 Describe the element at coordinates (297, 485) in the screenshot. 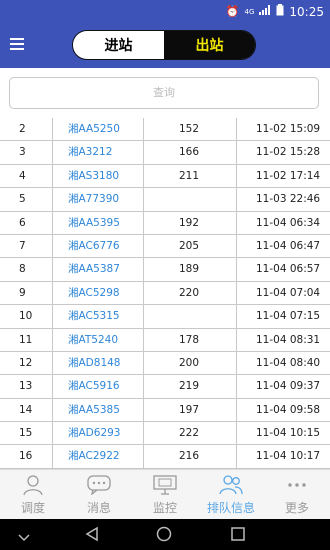

I see `more-icon` at that location.